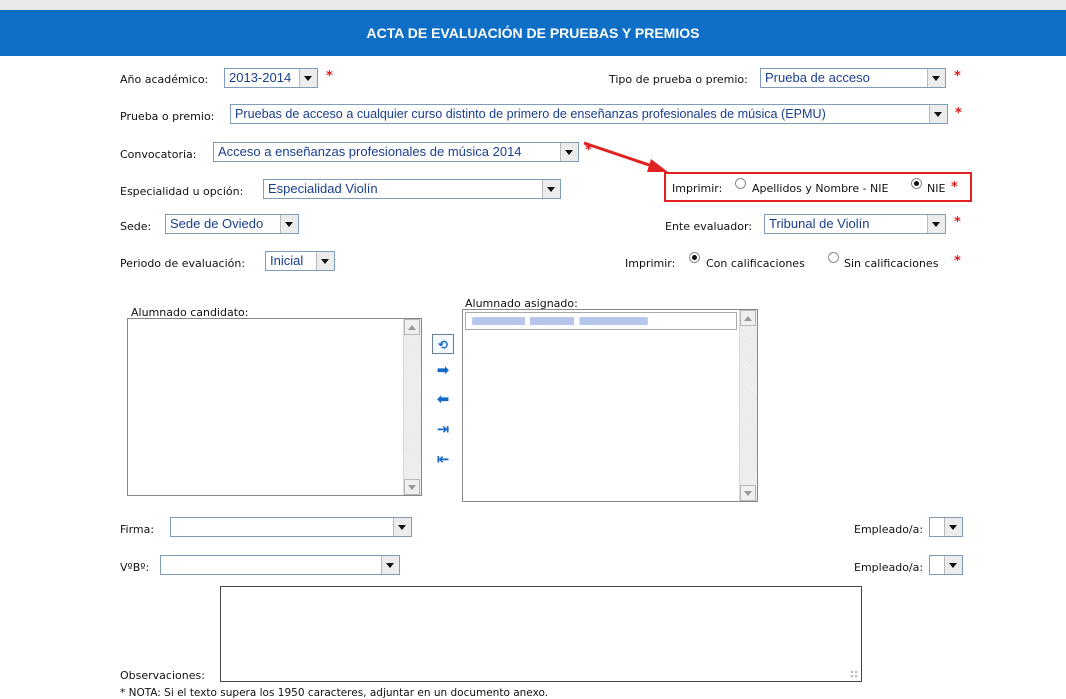 The image size is (1066, 699). What do you see at coordinates (232, 224) in the screenshot?
I see `sede-select: Sede de Oviedo` at bounding box center [232, 224].